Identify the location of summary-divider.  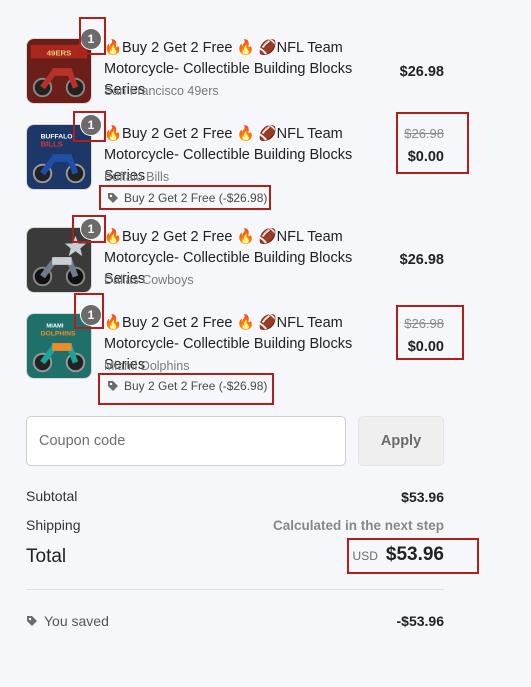
(235, 589).